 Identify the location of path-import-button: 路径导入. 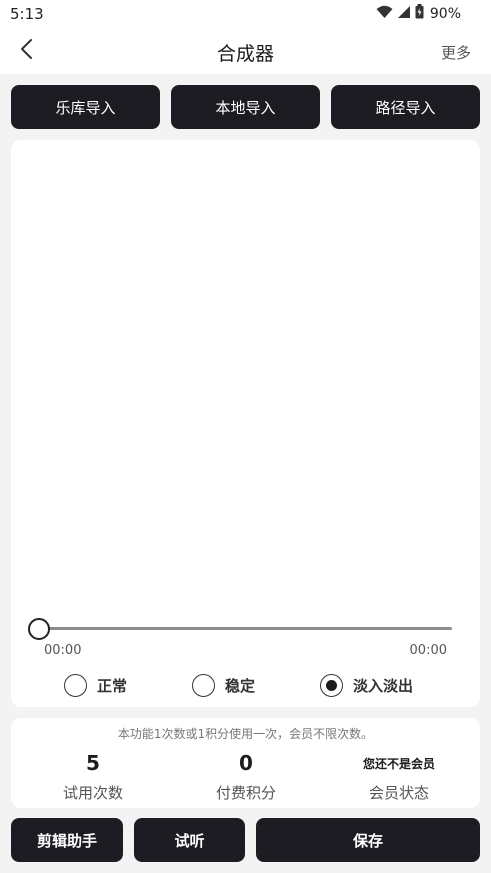
(405, 107).